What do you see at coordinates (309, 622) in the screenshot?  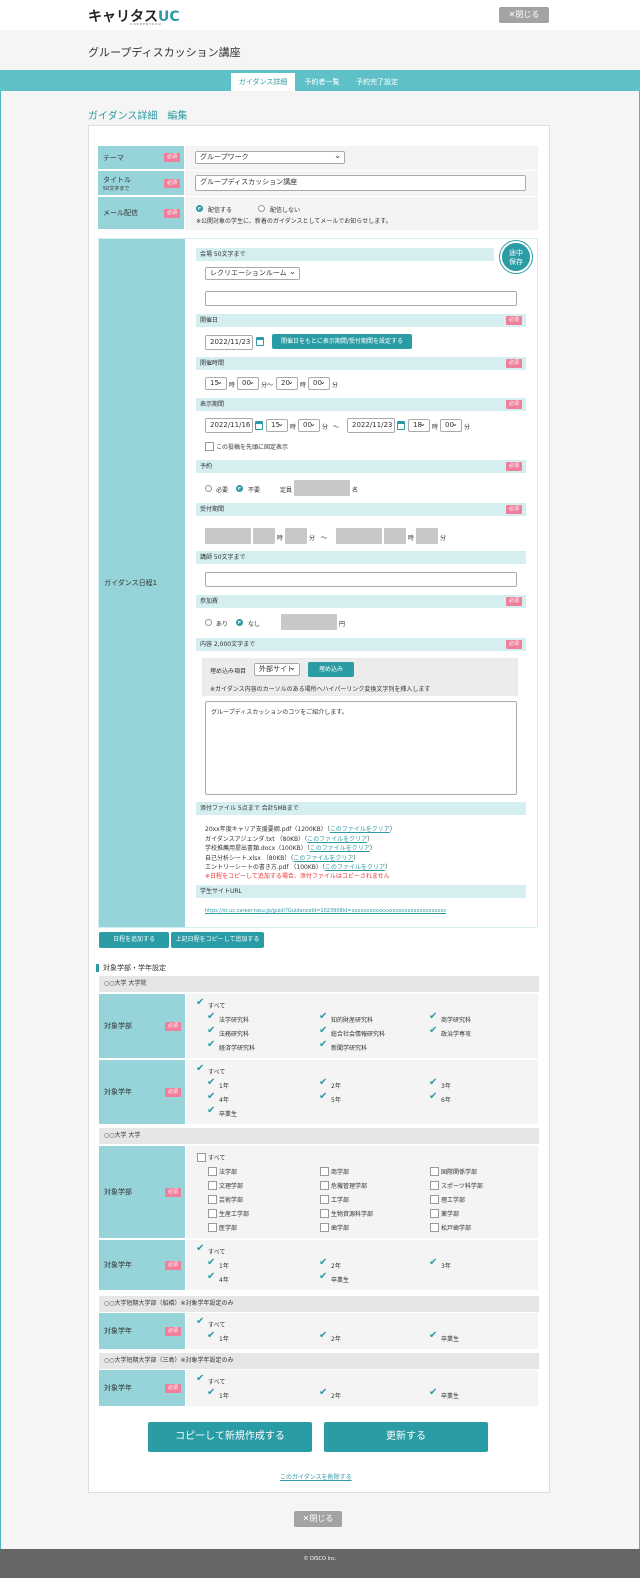 I see `fee-input` at bounding box center [309, 622].